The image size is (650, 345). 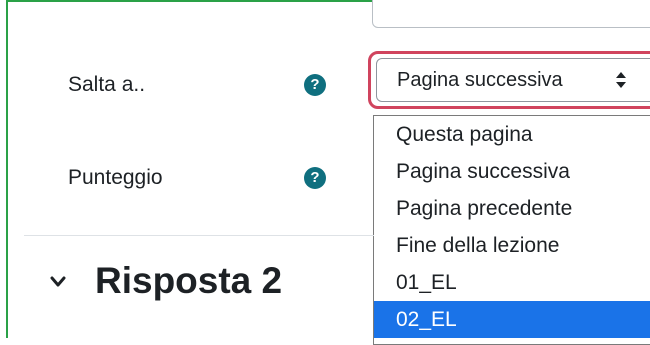 What do you see at coordinates (512, 171) in the screenshot?
I see `dropdown-option: Pagina successiva` at bounding box center [512, 171].